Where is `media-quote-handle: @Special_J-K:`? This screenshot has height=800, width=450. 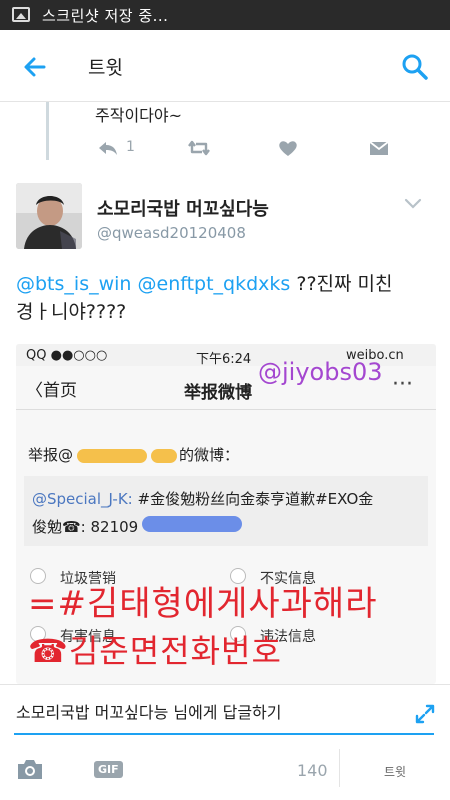 media-quote-handle: @Special_J-K: is located at coordinates (82, 499).